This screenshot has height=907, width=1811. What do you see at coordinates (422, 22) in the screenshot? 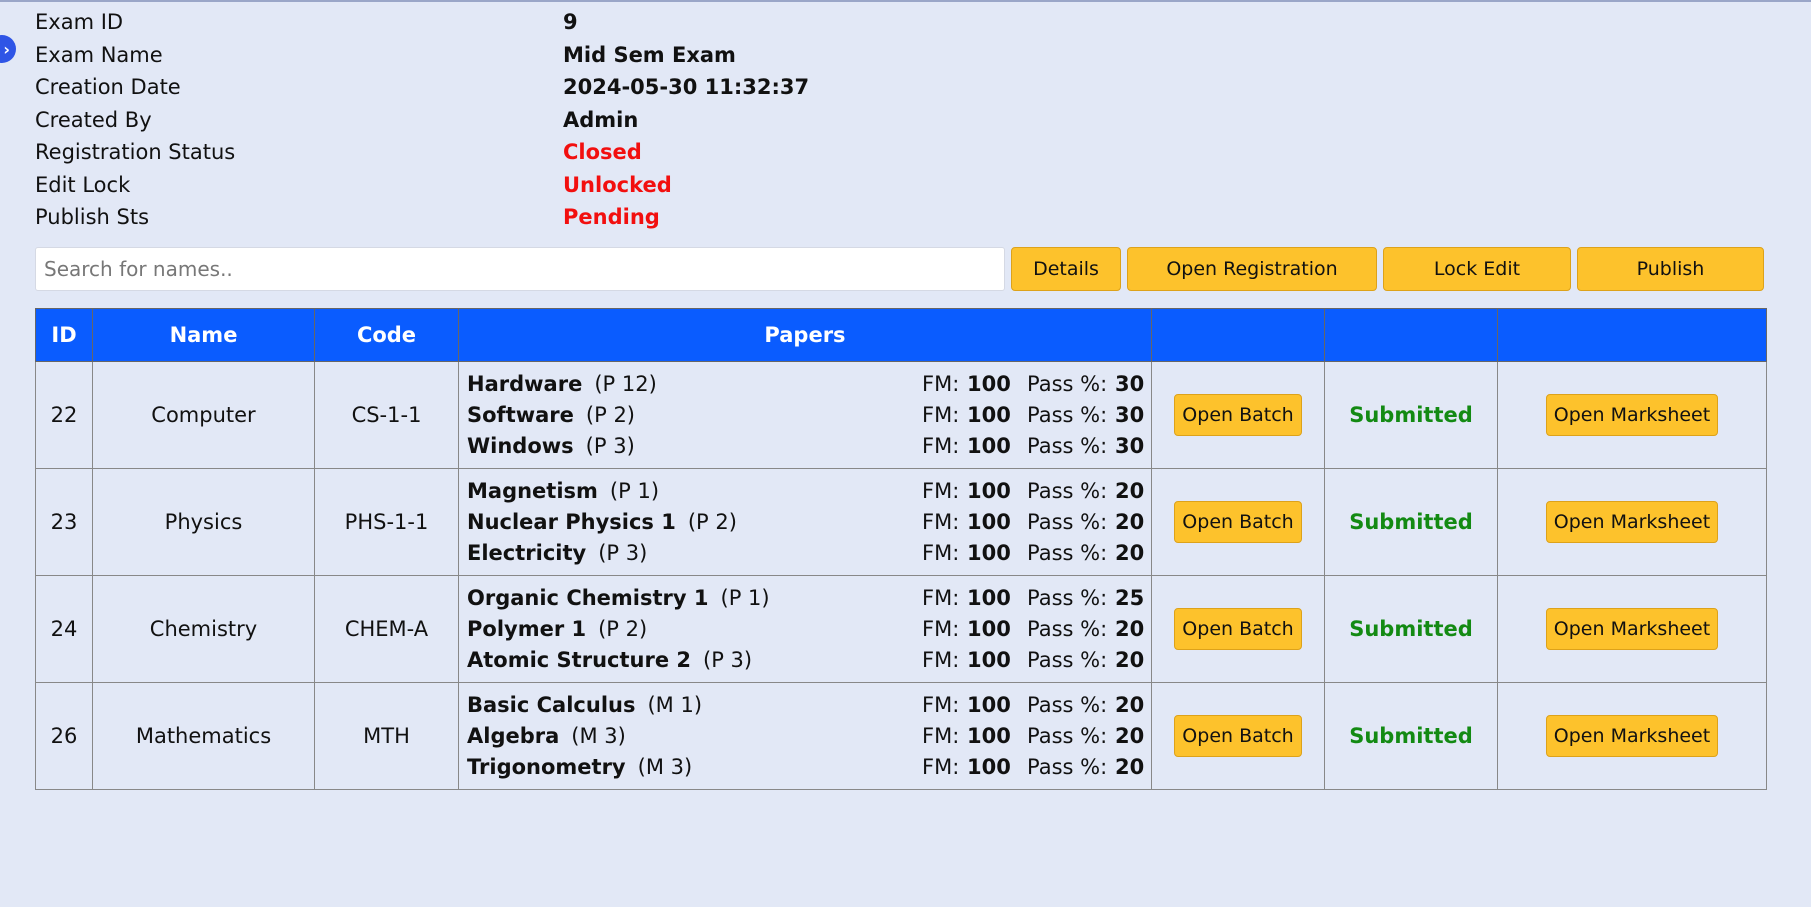
I see `info-row: Exam ID 9` at bounding box center [422, 22].